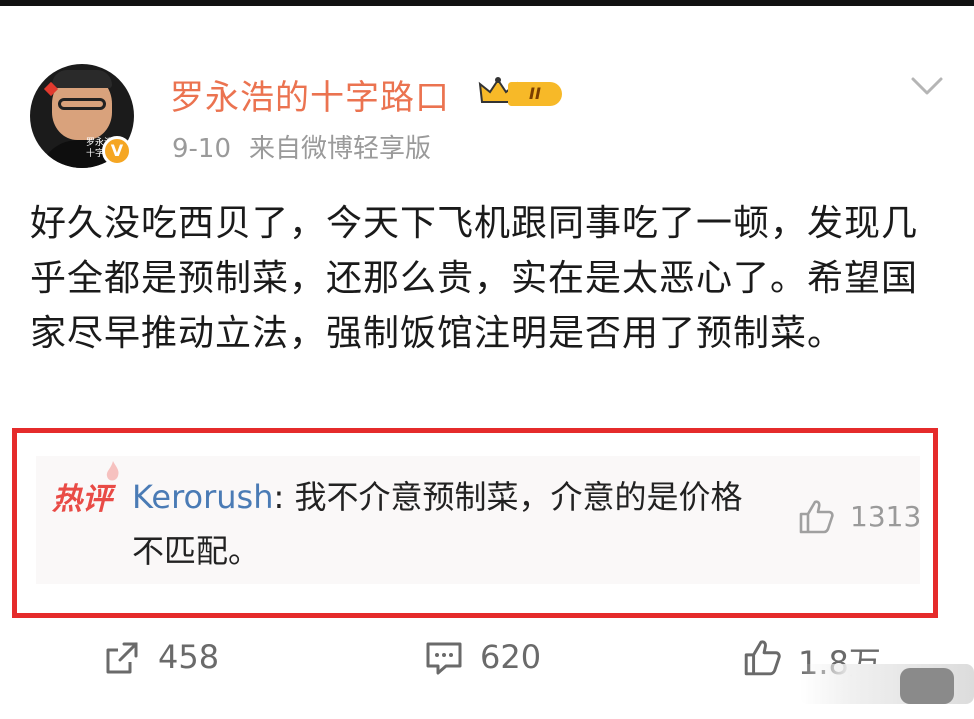 Image resolution: width=974 pixels, height=719 pixels. Describe the element at coordinates (535, 94) in the screenshot. I see `level-badge-text: II` at that location.